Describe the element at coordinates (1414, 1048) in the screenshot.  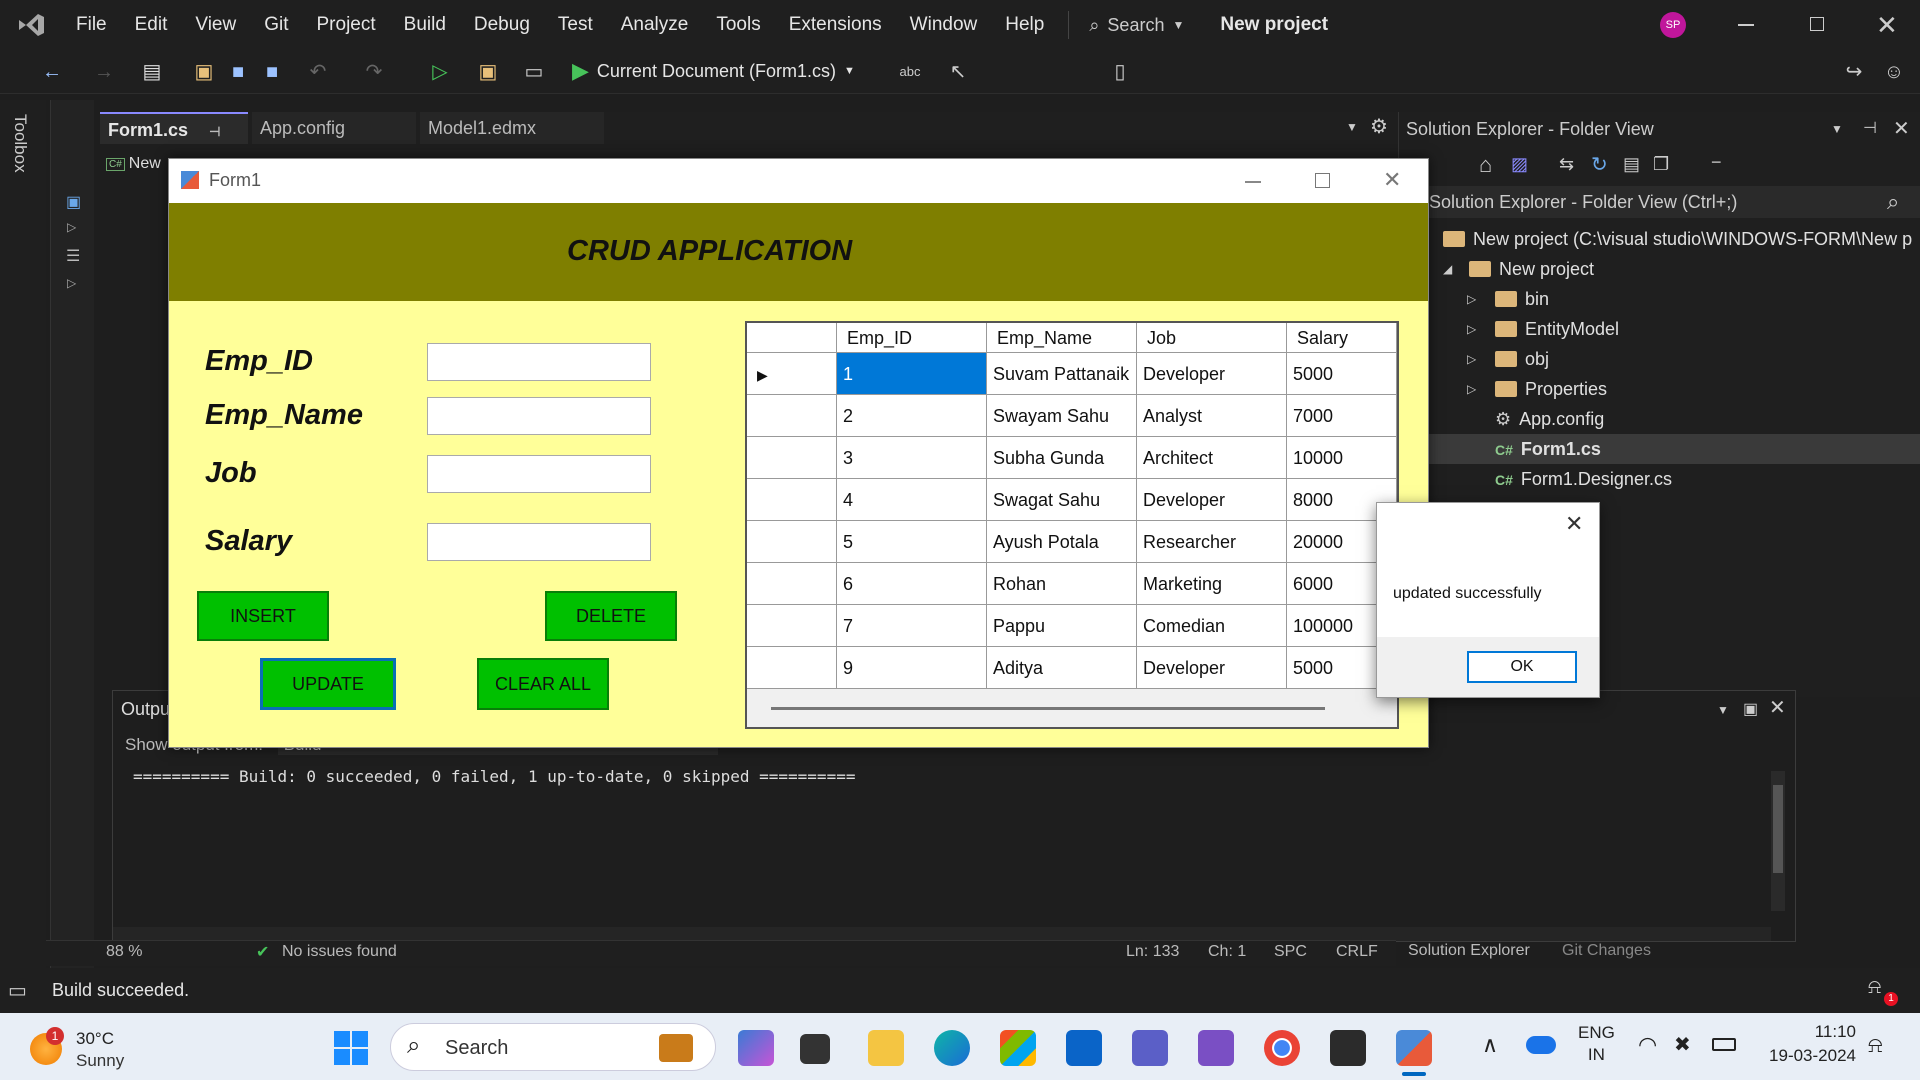
I see `form-app-taskbar-icon` at that location.